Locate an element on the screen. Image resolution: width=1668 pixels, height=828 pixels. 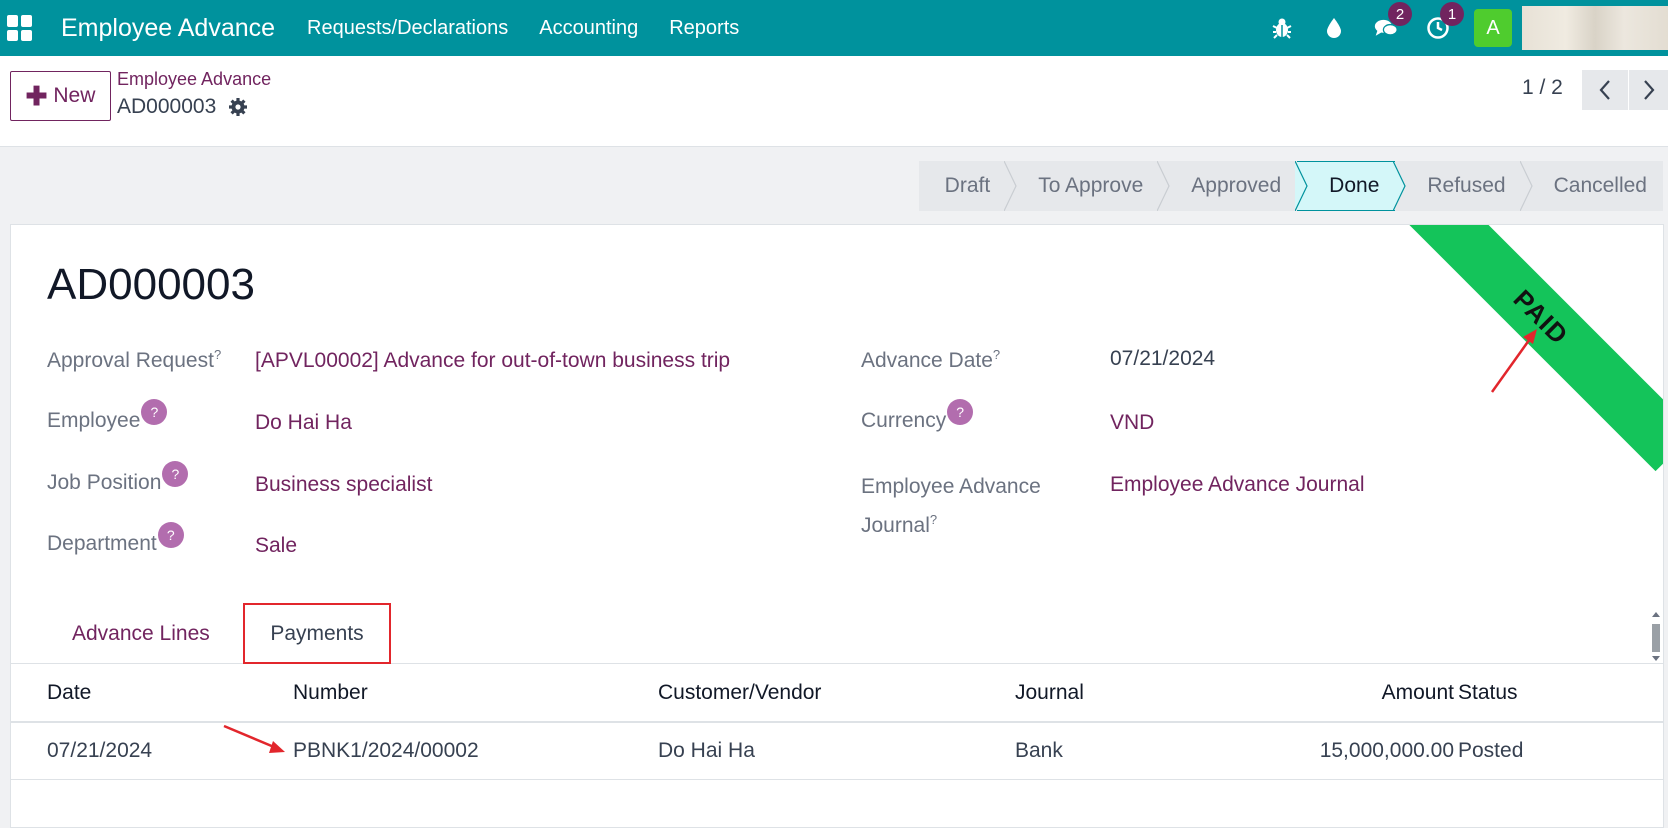
cell-number: PBNK1/2024/00002 is located at coordinates (386, 750).